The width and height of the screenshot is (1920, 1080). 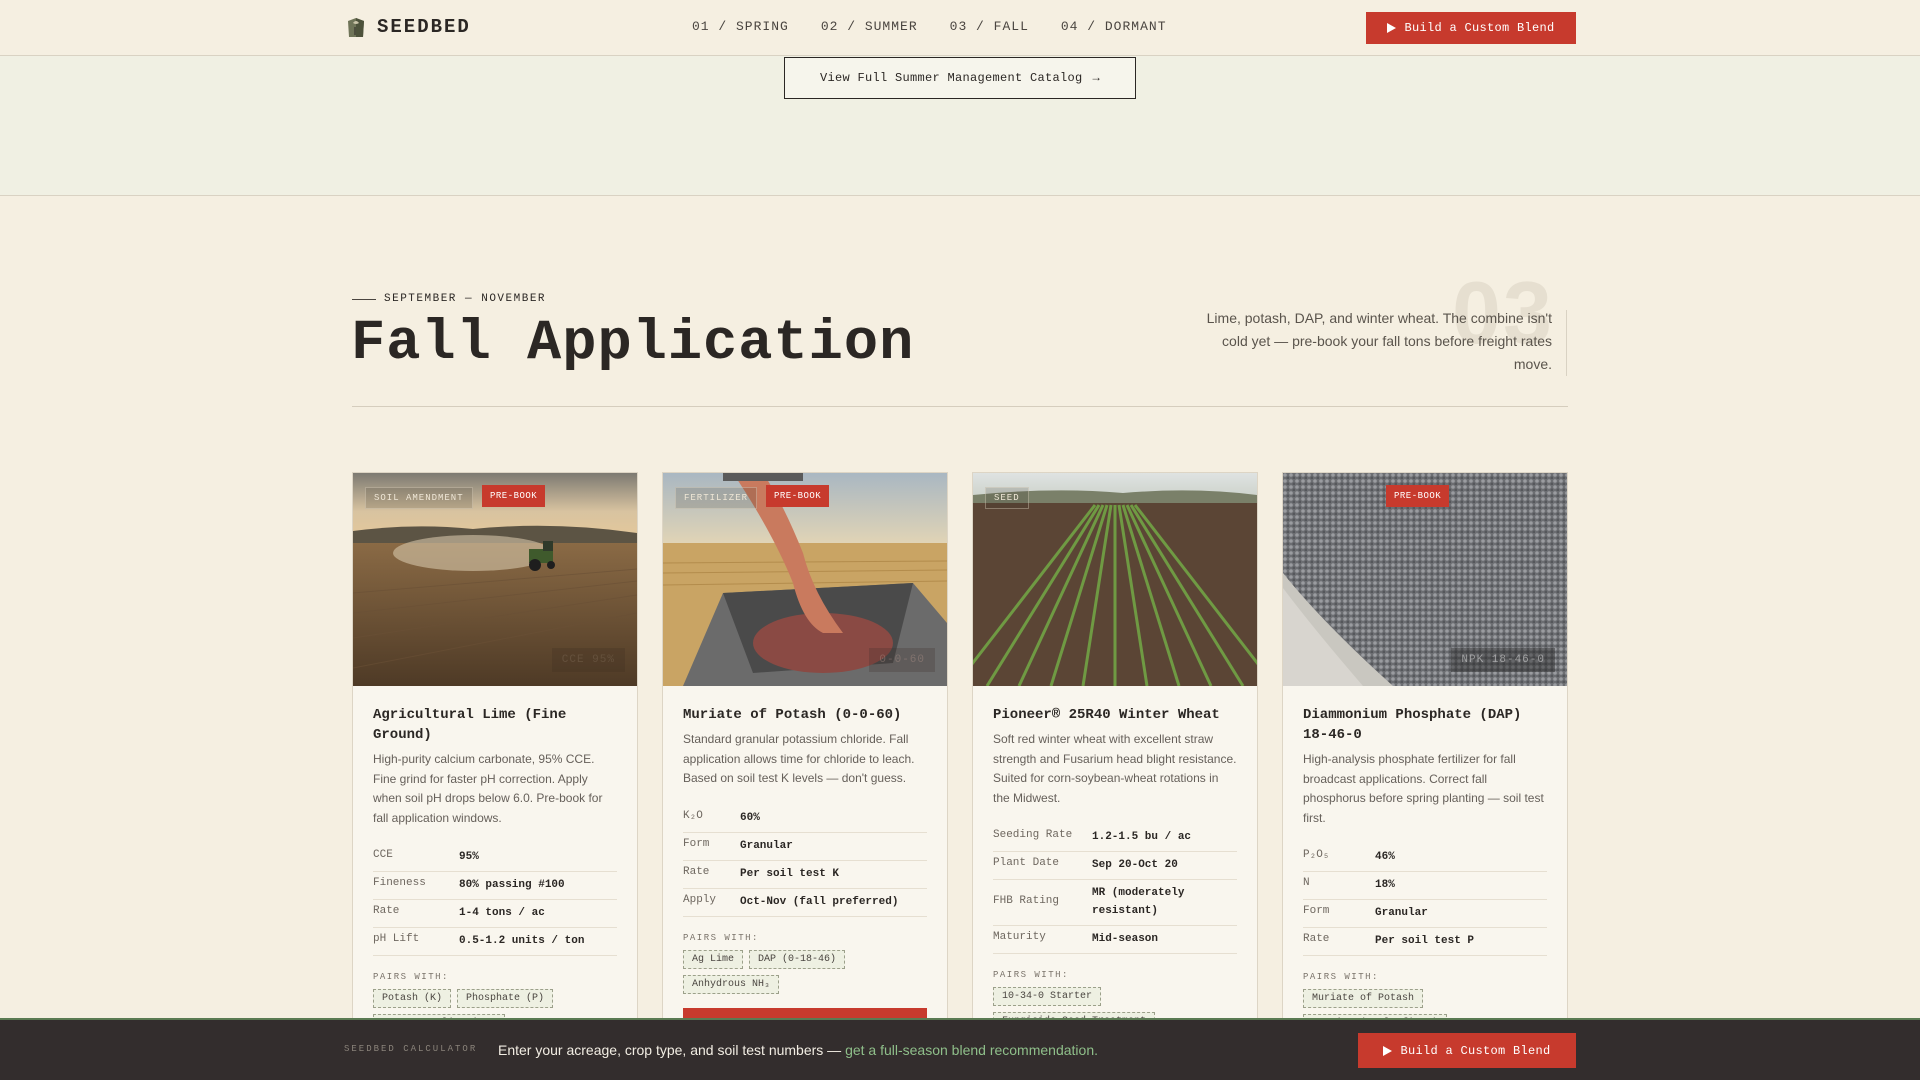 What do you see at coordinates (633, 344) in the screenshot?
I see `section-title: Fall Application` at bounding box center [633, 344].